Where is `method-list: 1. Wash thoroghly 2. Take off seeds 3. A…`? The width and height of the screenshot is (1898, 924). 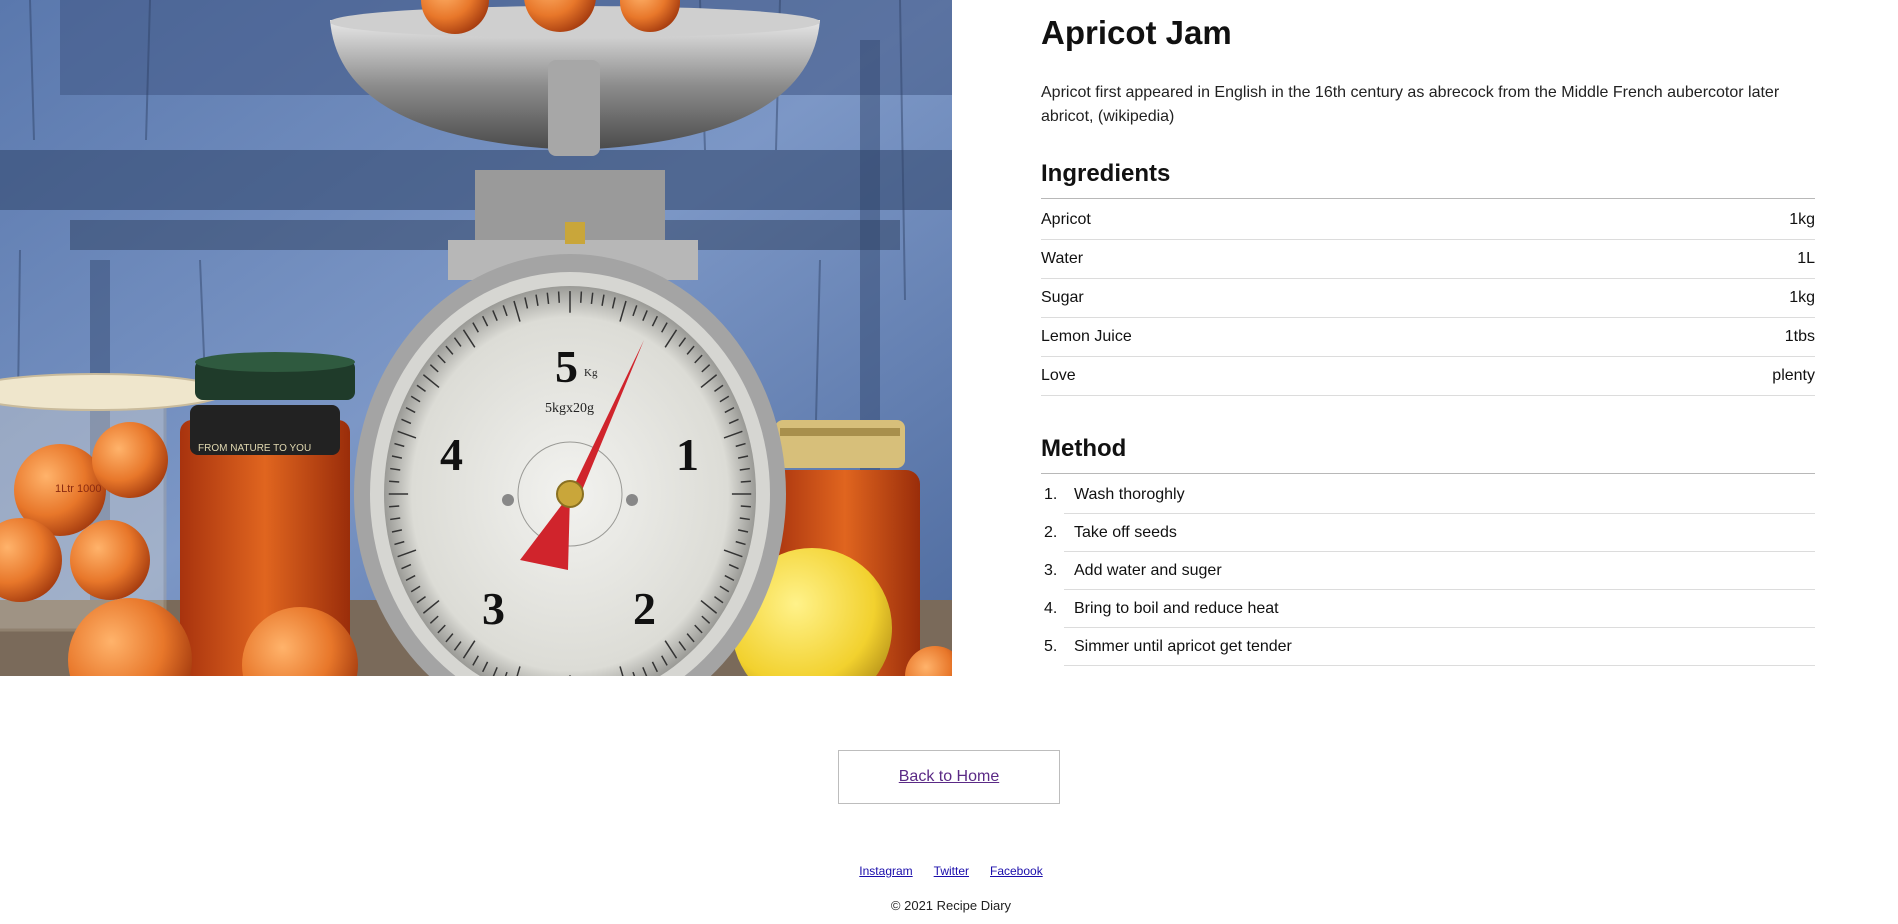
method-list: 1. Wash thoroghly 2. Take off seeds 3. A… is located at coordinates (1428, 571).